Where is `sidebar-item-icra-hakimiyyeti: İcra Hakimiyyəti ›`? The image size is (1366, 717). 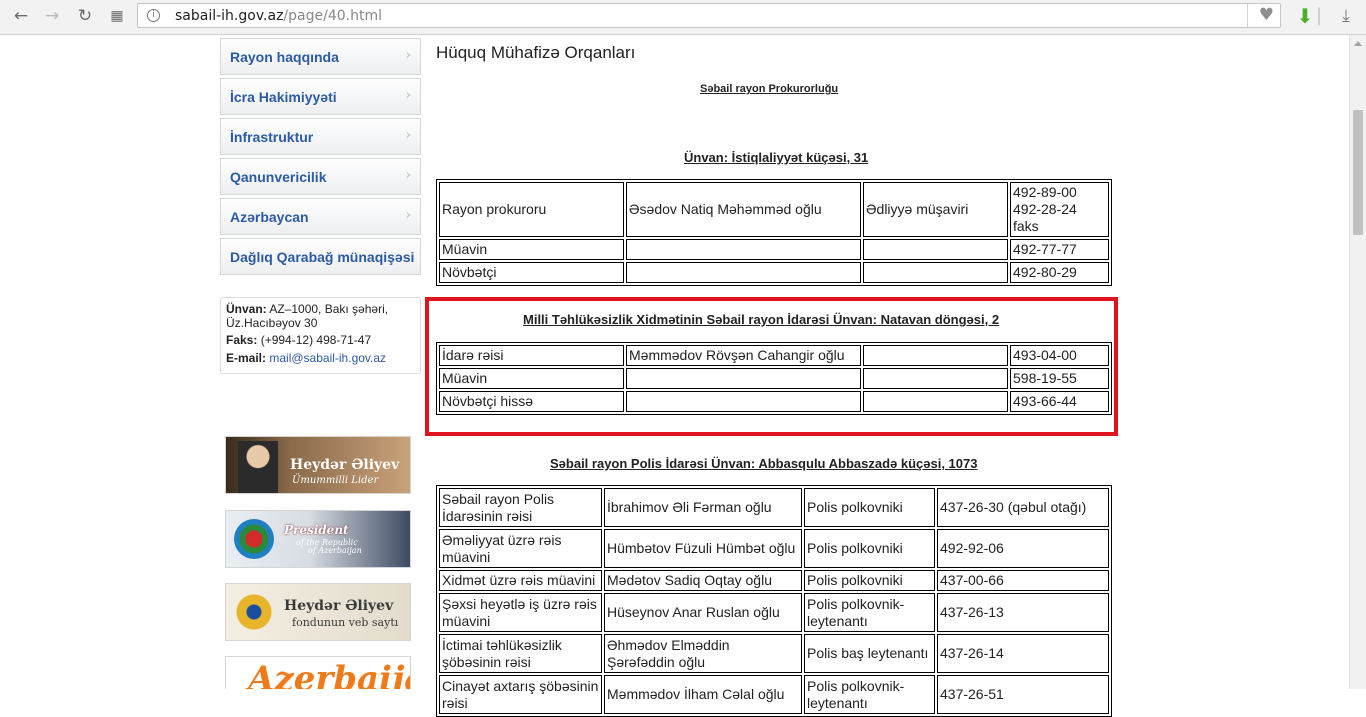
sidebar-item-icra-hakimiyyeti: İcra Hakimiyyəti › is located at coordinates (320, 96).